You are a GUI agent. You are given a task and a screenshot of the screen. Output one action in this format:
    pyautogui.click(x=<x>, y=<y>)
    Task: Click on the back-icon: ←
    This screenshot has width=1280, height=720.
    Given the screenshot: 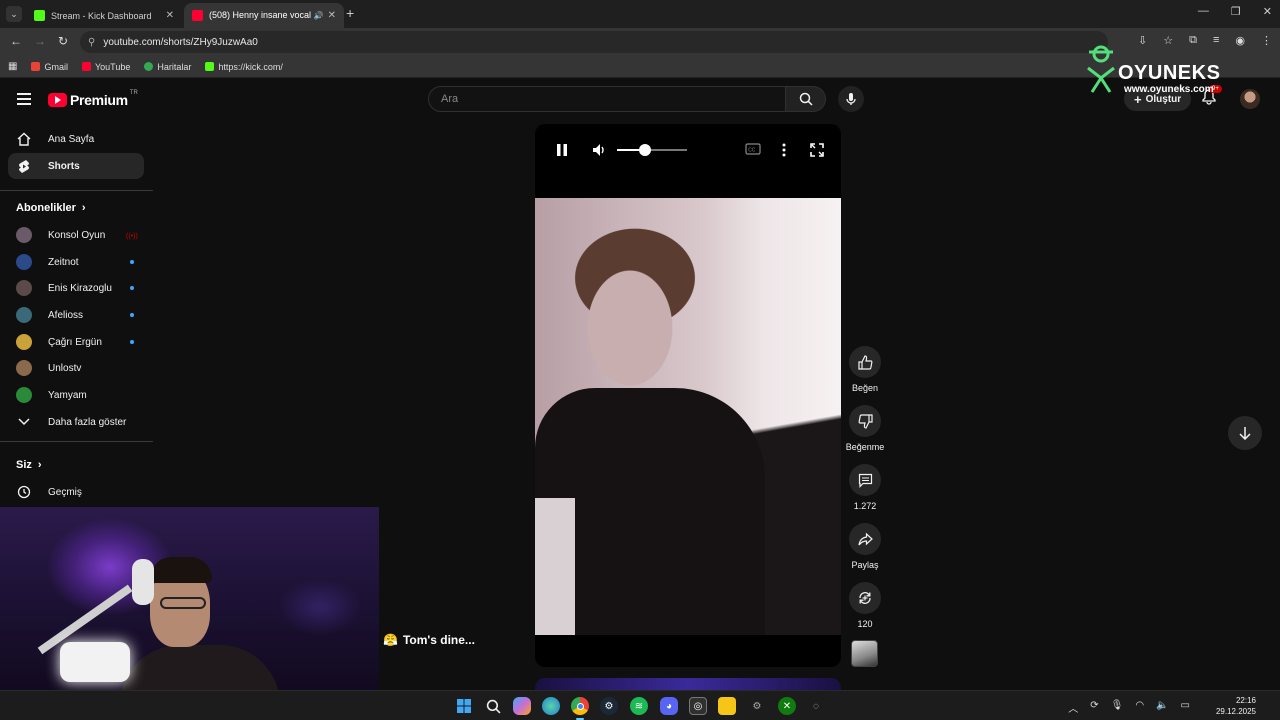 What is the action you would take?
    pyautogui.click(x=16, y=41)
    